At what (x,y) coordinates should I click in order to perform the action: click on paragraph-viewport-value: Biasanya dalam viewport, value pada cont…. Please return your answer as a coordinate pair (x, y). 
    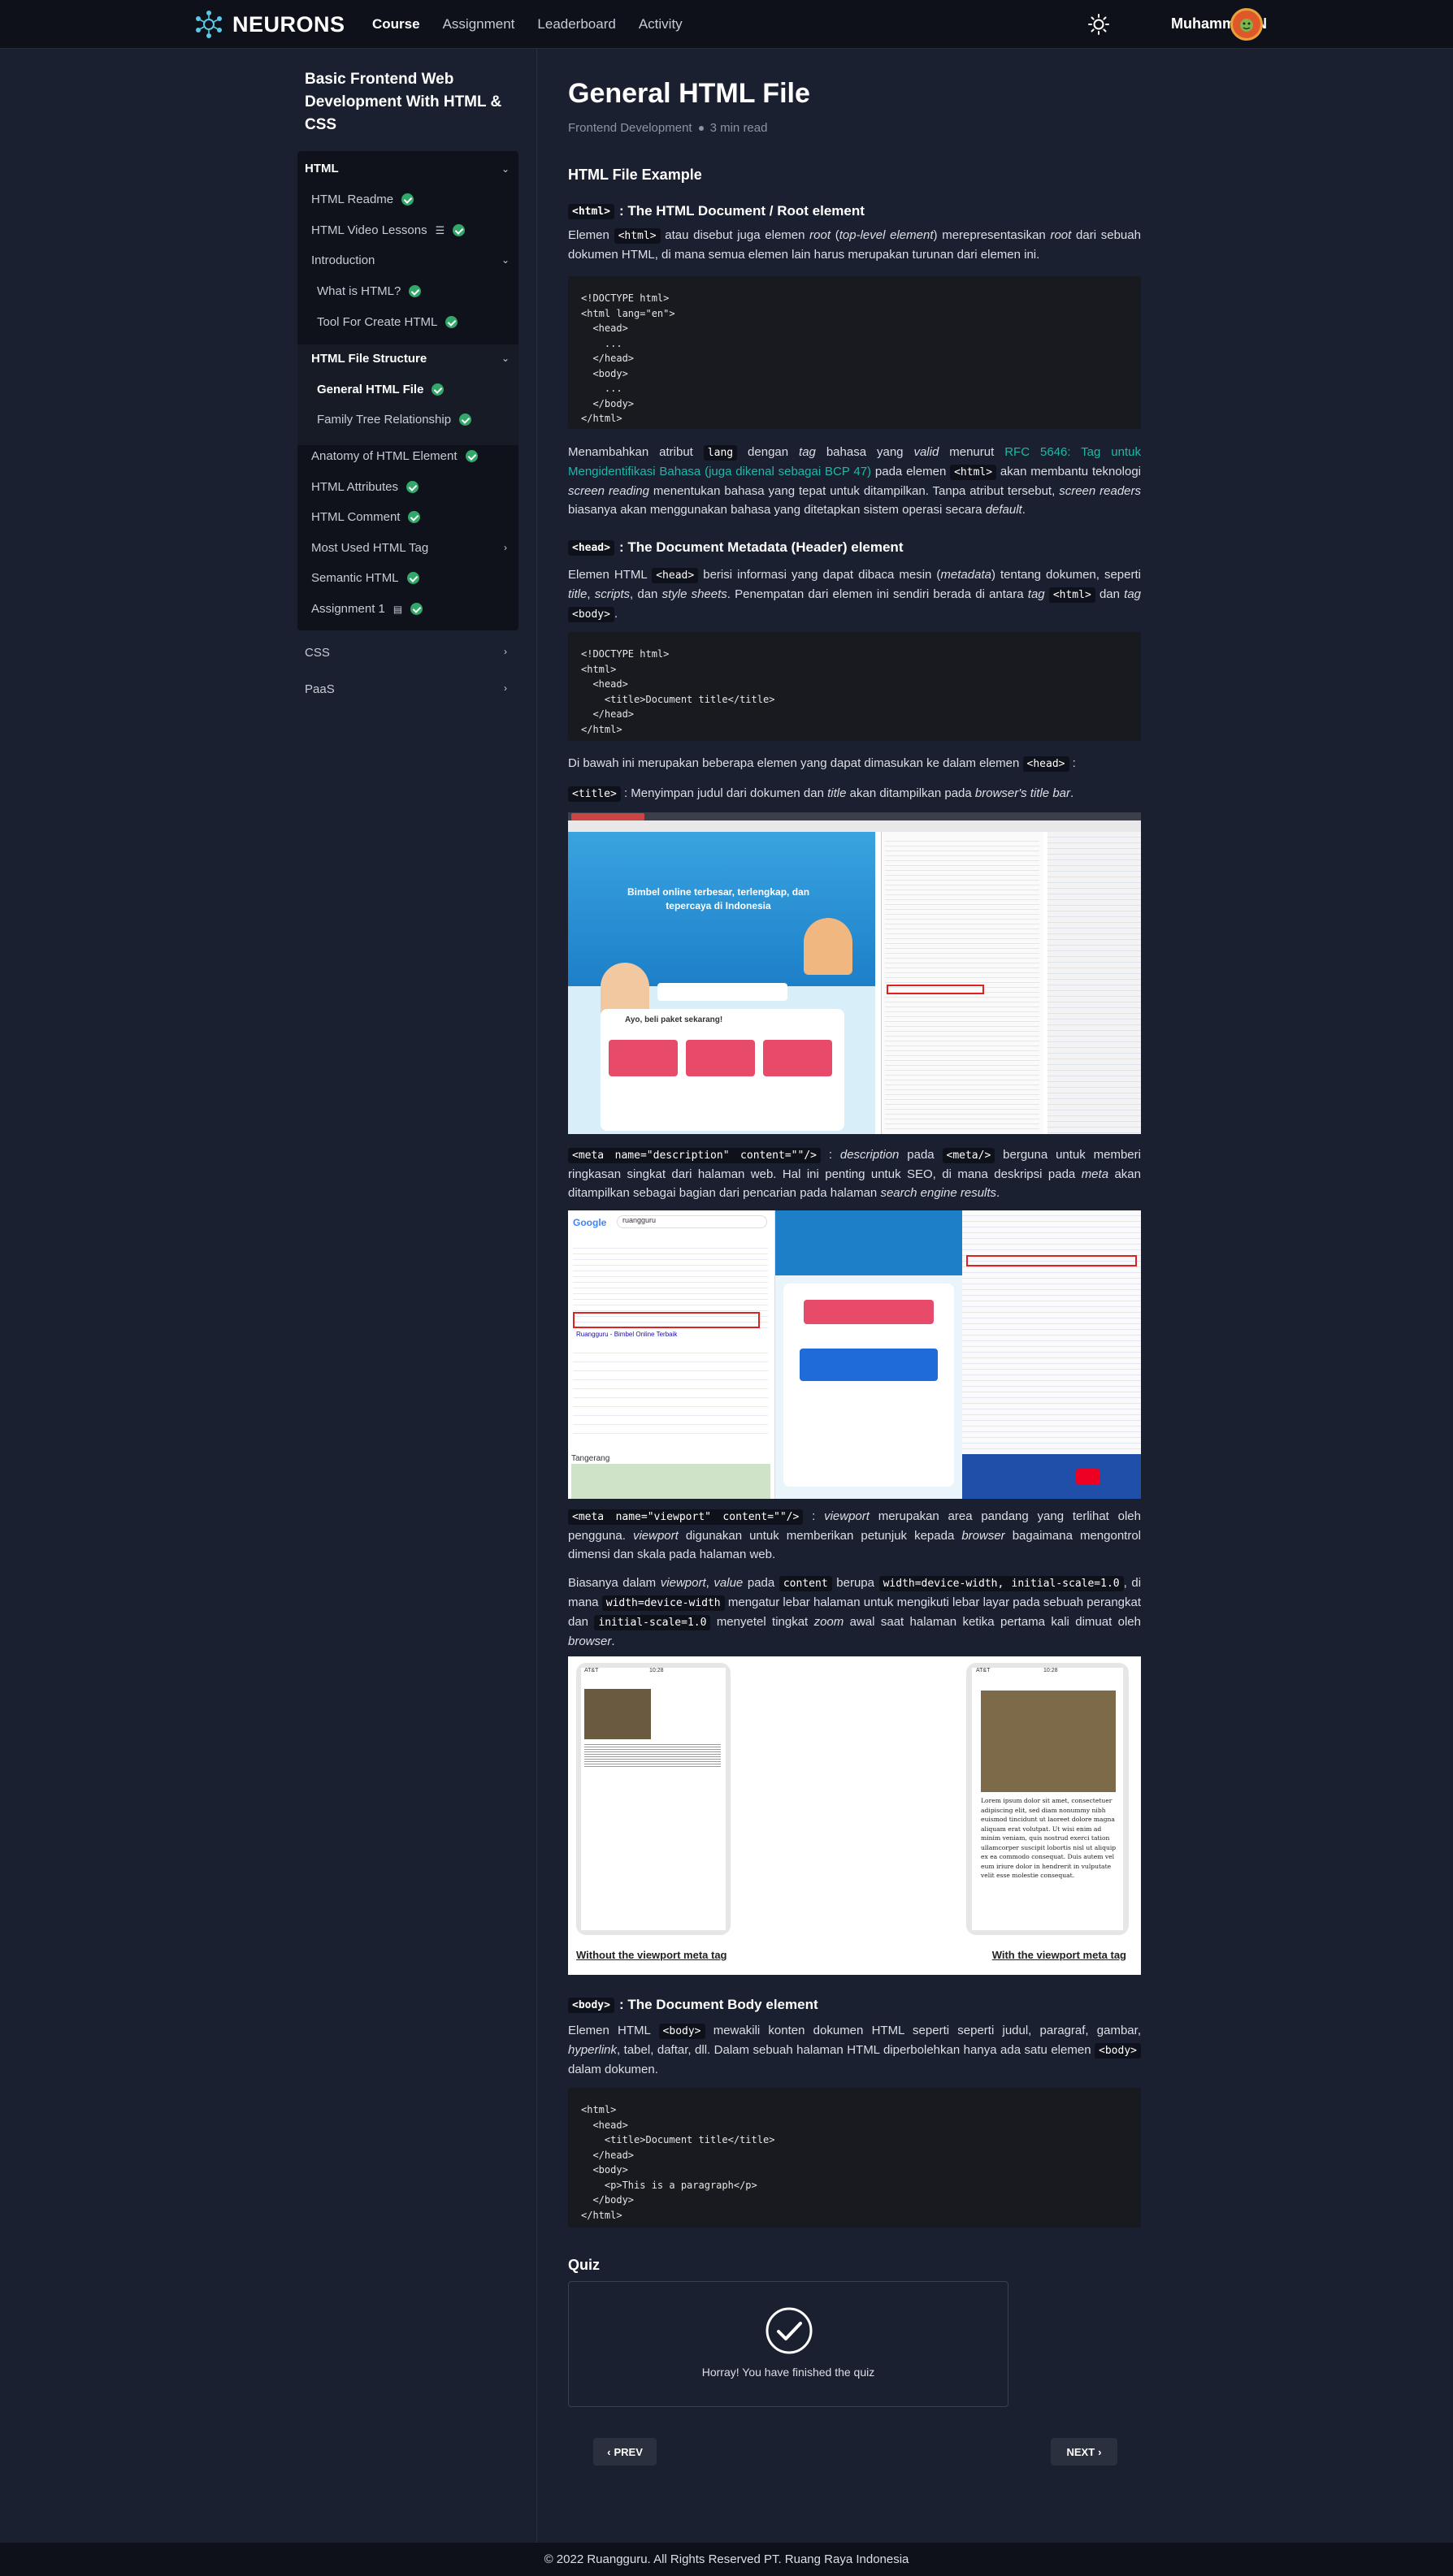
    Looking at the image, I should click on (855, 1612).